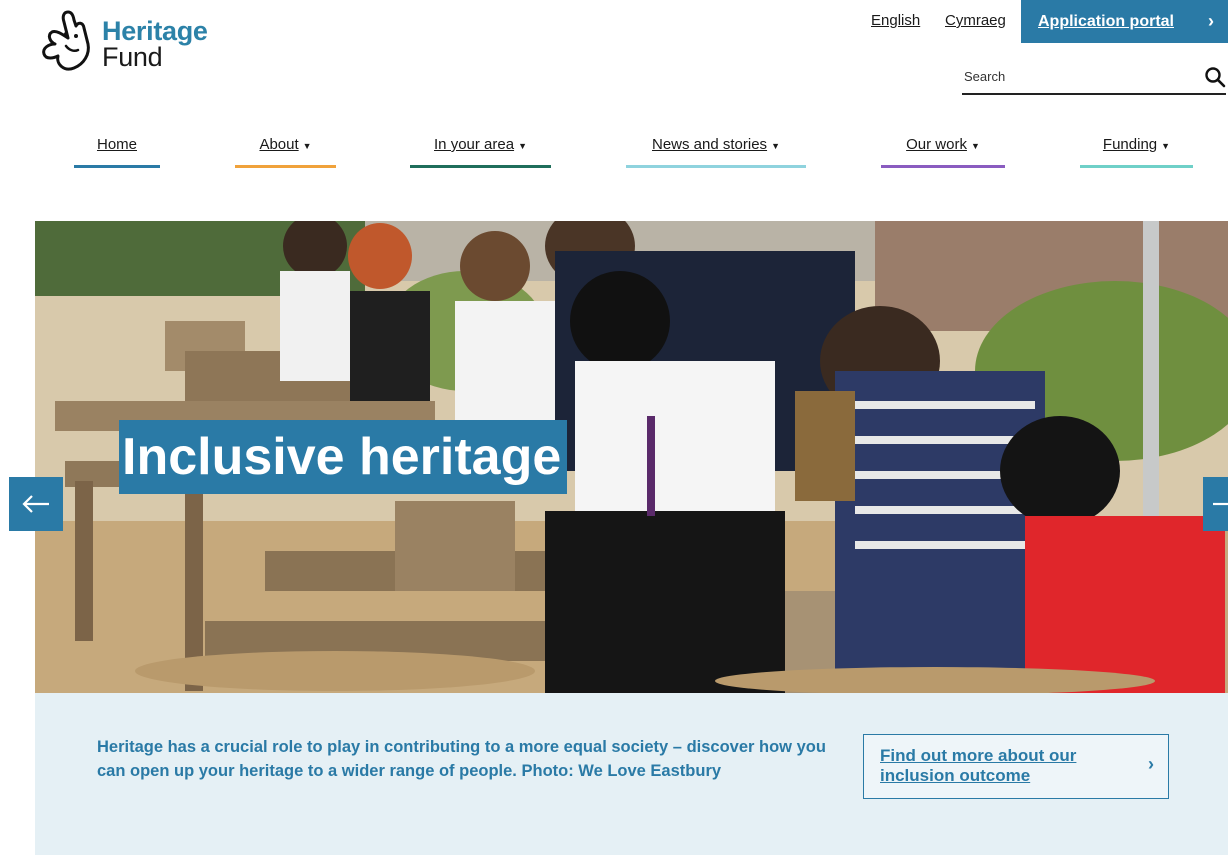  I want to click on nav-item-label: About, so click(279, 144).